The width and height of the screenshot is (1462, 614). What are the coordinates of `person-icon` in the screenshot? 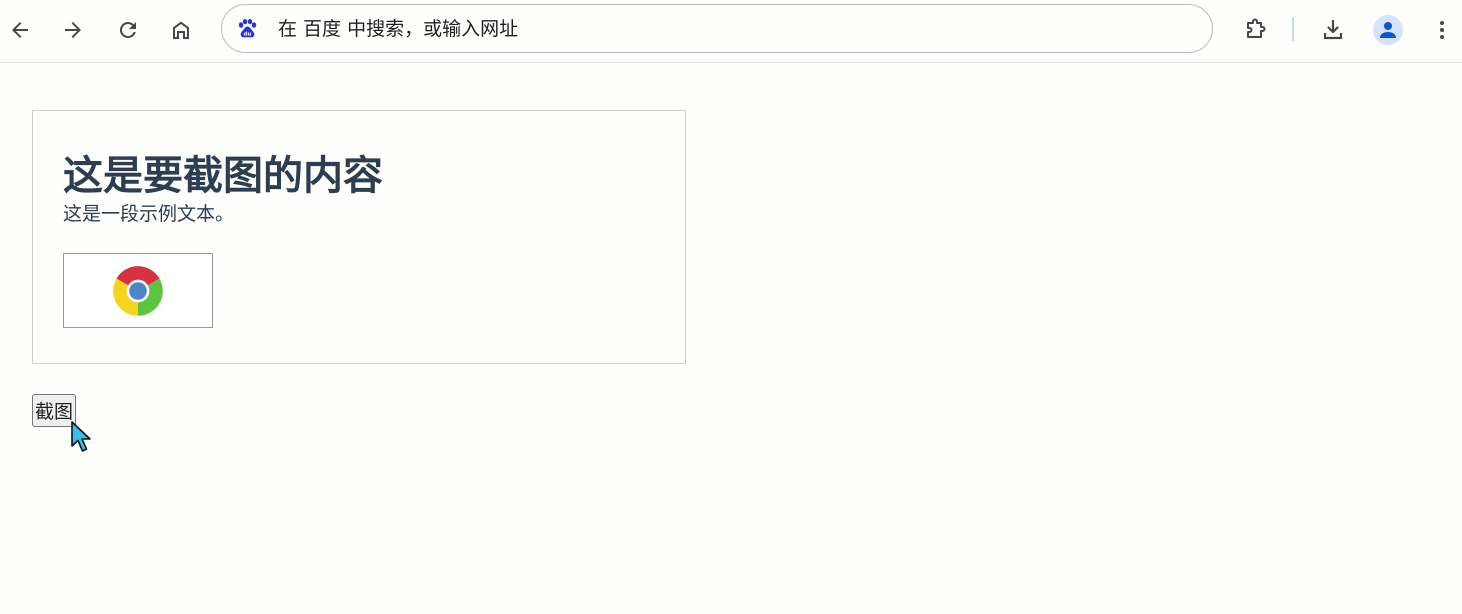 It's located at (1388, 30).